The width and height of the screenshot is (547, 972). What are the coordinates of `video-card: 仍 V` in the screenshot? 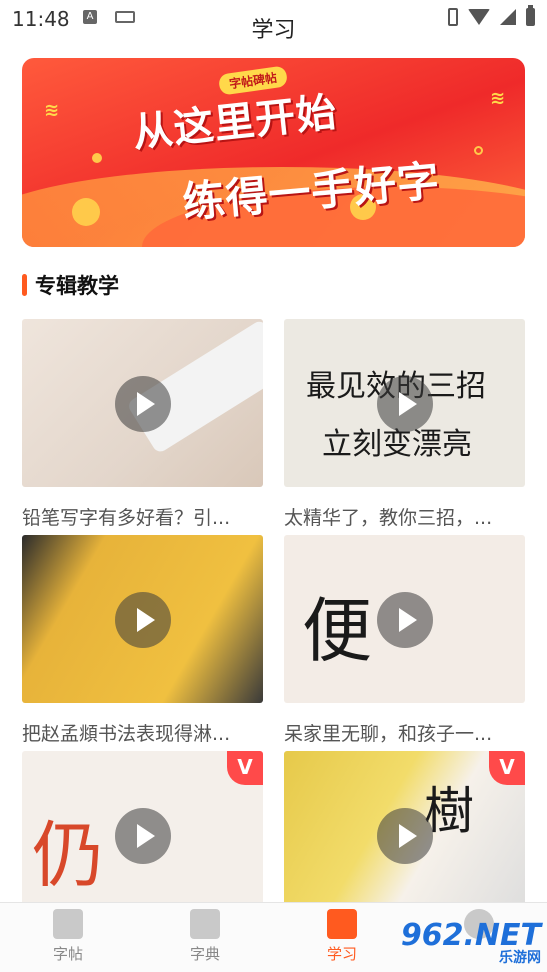 It's located at (142, 835).